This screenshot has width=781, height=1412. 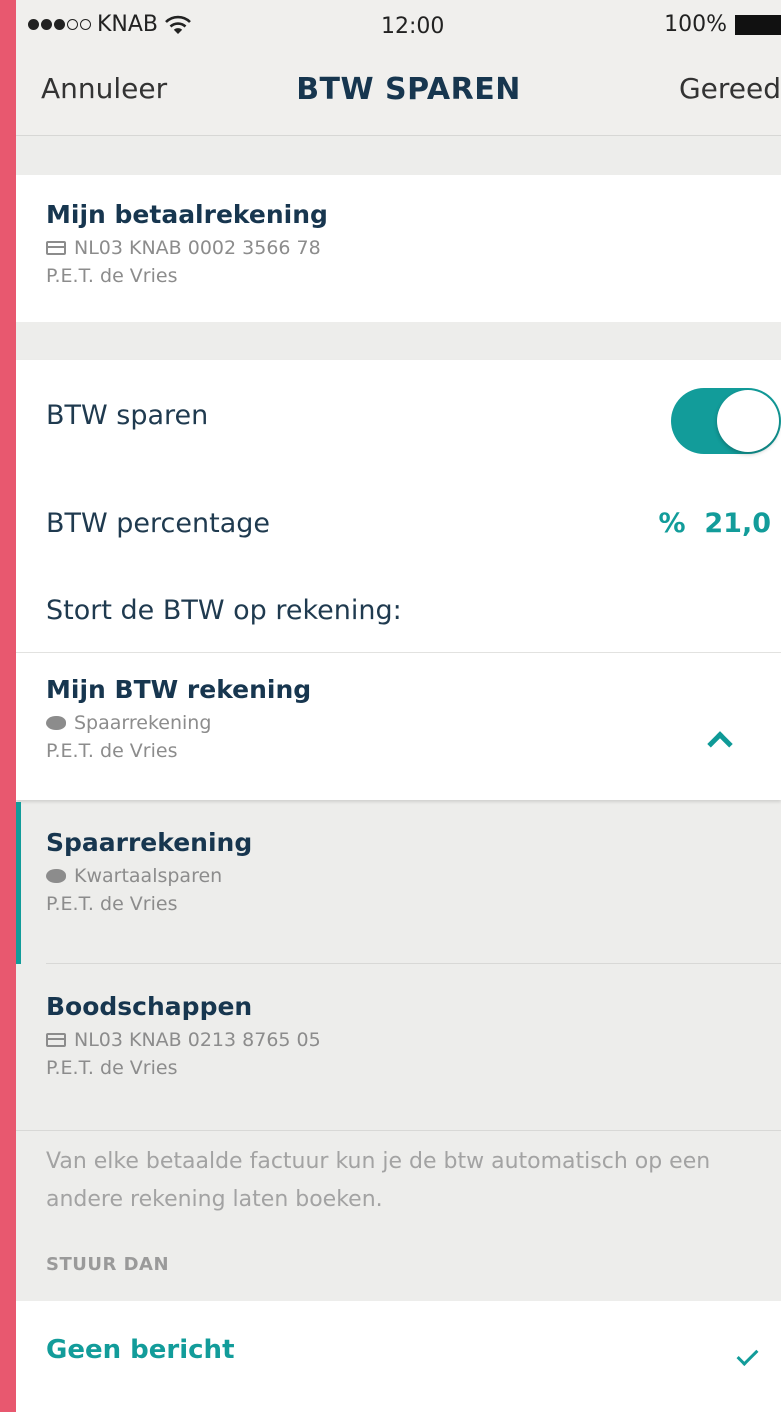 What do you see at coordinates (143, 723) in the screenshot?
I see `target-account-type: Spaarrekening` at bounding box center [143, 723].